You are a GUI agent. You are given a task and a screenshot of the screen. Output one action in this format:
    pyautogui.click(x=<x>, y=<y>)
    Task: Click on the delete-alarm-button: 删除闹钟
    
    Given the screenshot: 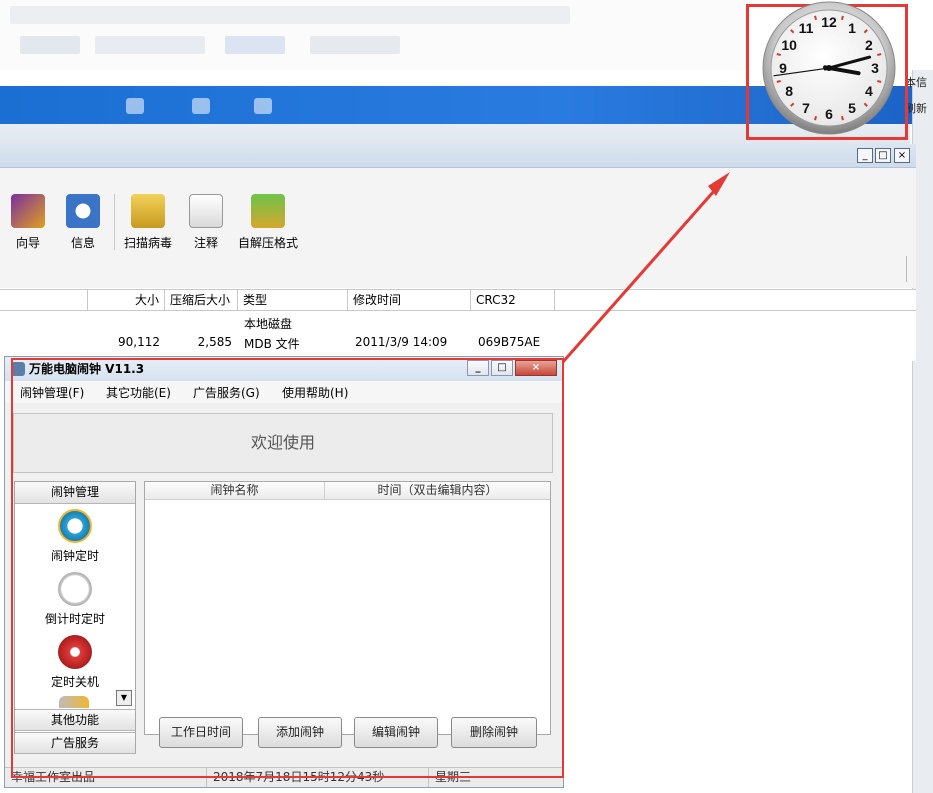 What is the action you would take?
    pyautogui.click(x=494, y=732)
    